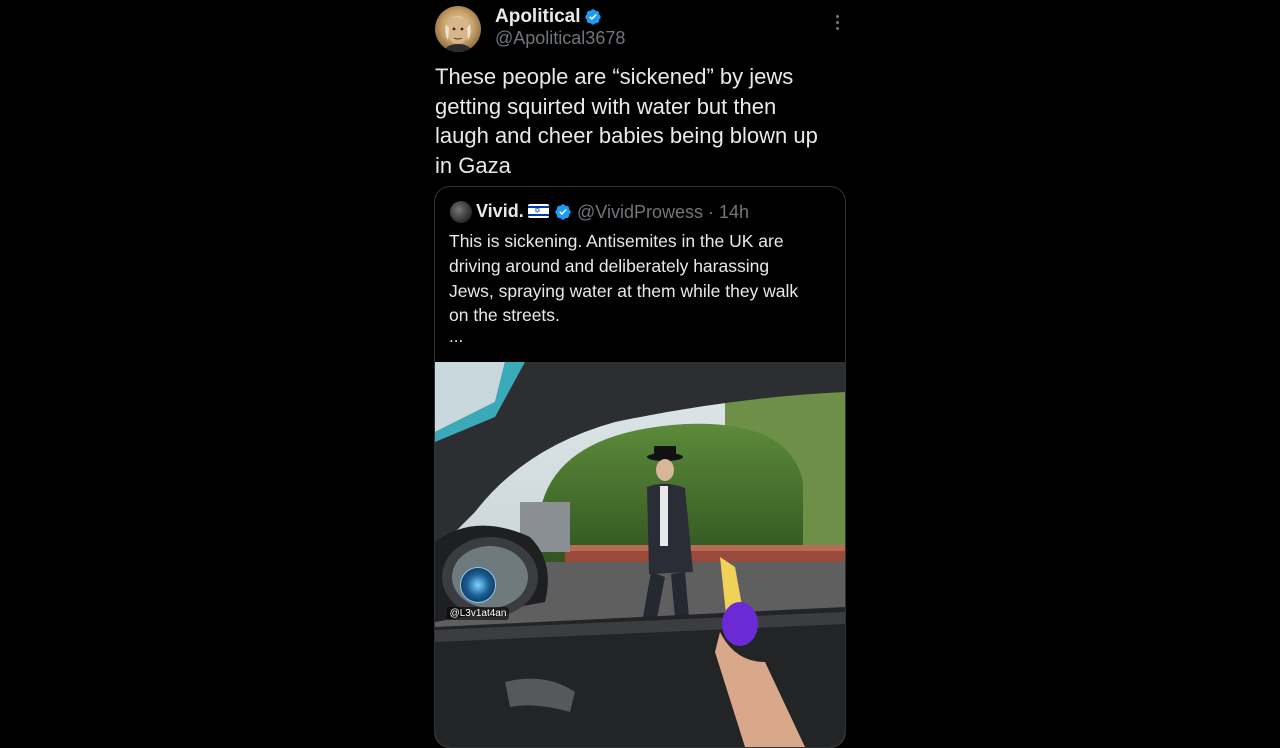  Describe the element at coordinates (563, 212) in the screenshot. I see `quoted-verified-badge-icon` at that location.